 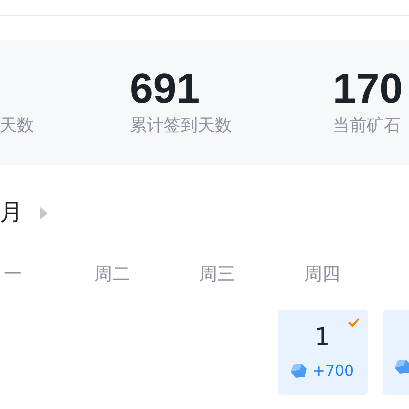 I want to click on stat-label: 当前矿石, so click(x=367, y=126).